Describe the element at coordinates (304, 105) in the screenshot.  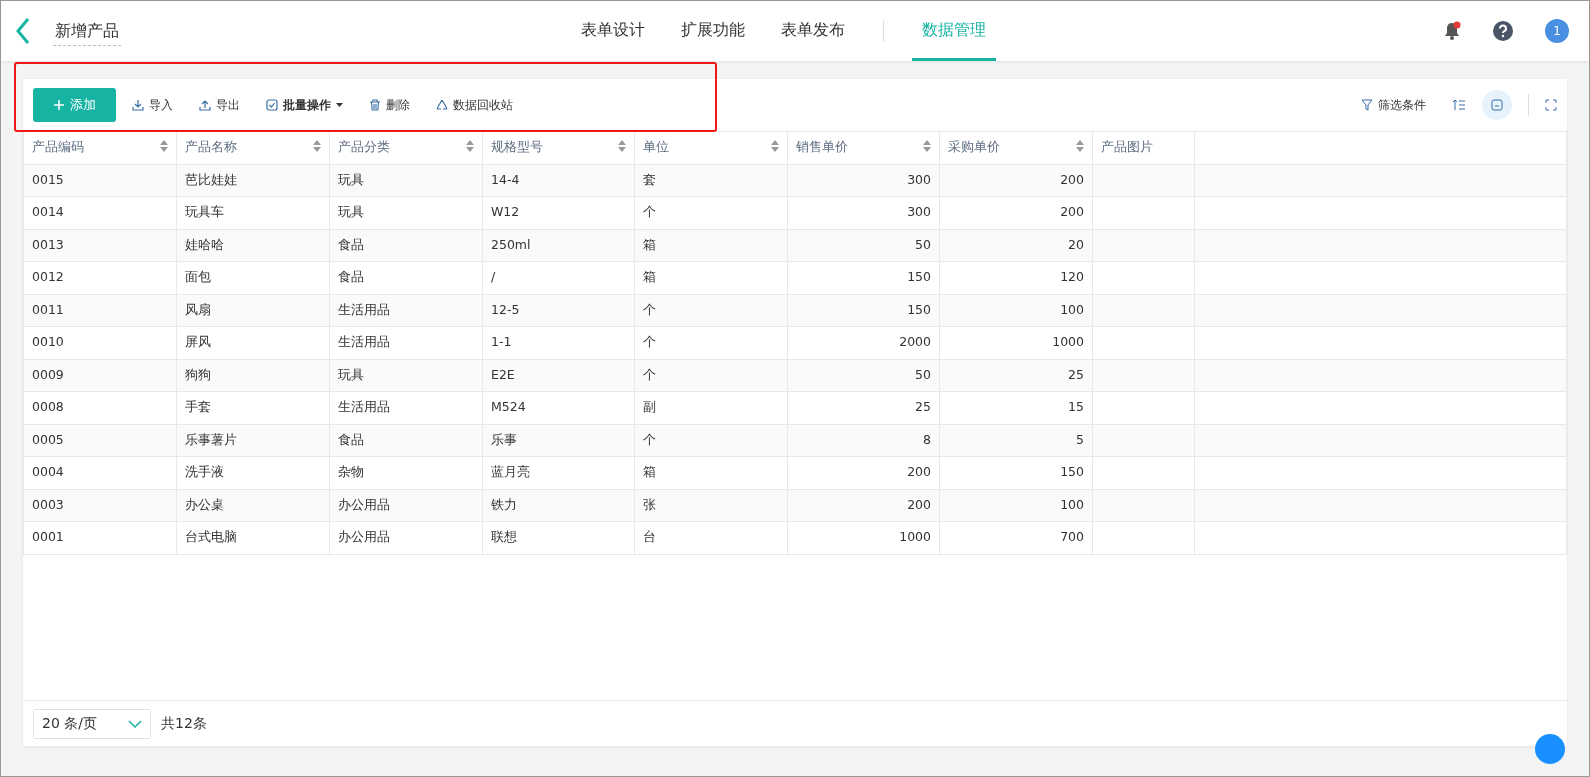
I see `toolbar-button: 批量操作` at that location.